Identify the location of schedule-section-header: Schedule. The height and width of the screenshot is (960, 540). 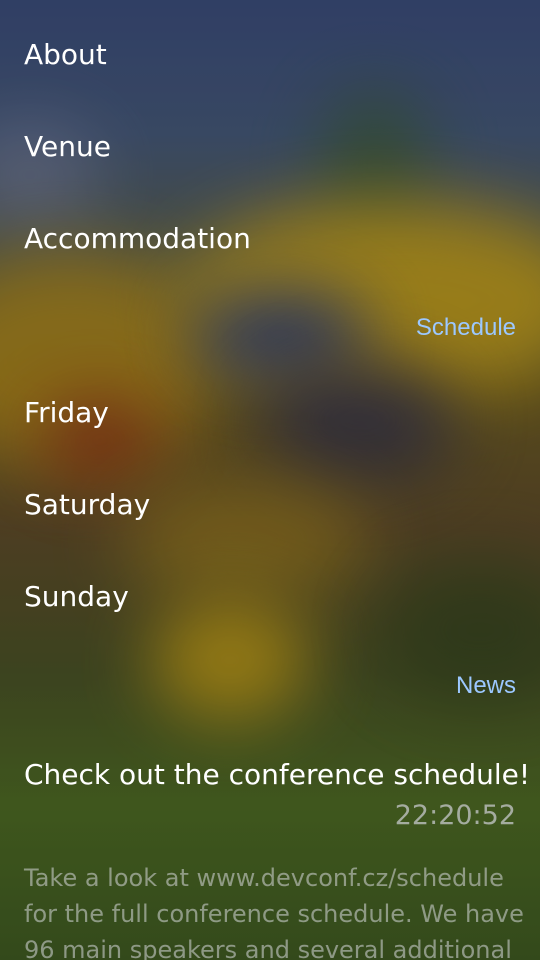
(465, 327).